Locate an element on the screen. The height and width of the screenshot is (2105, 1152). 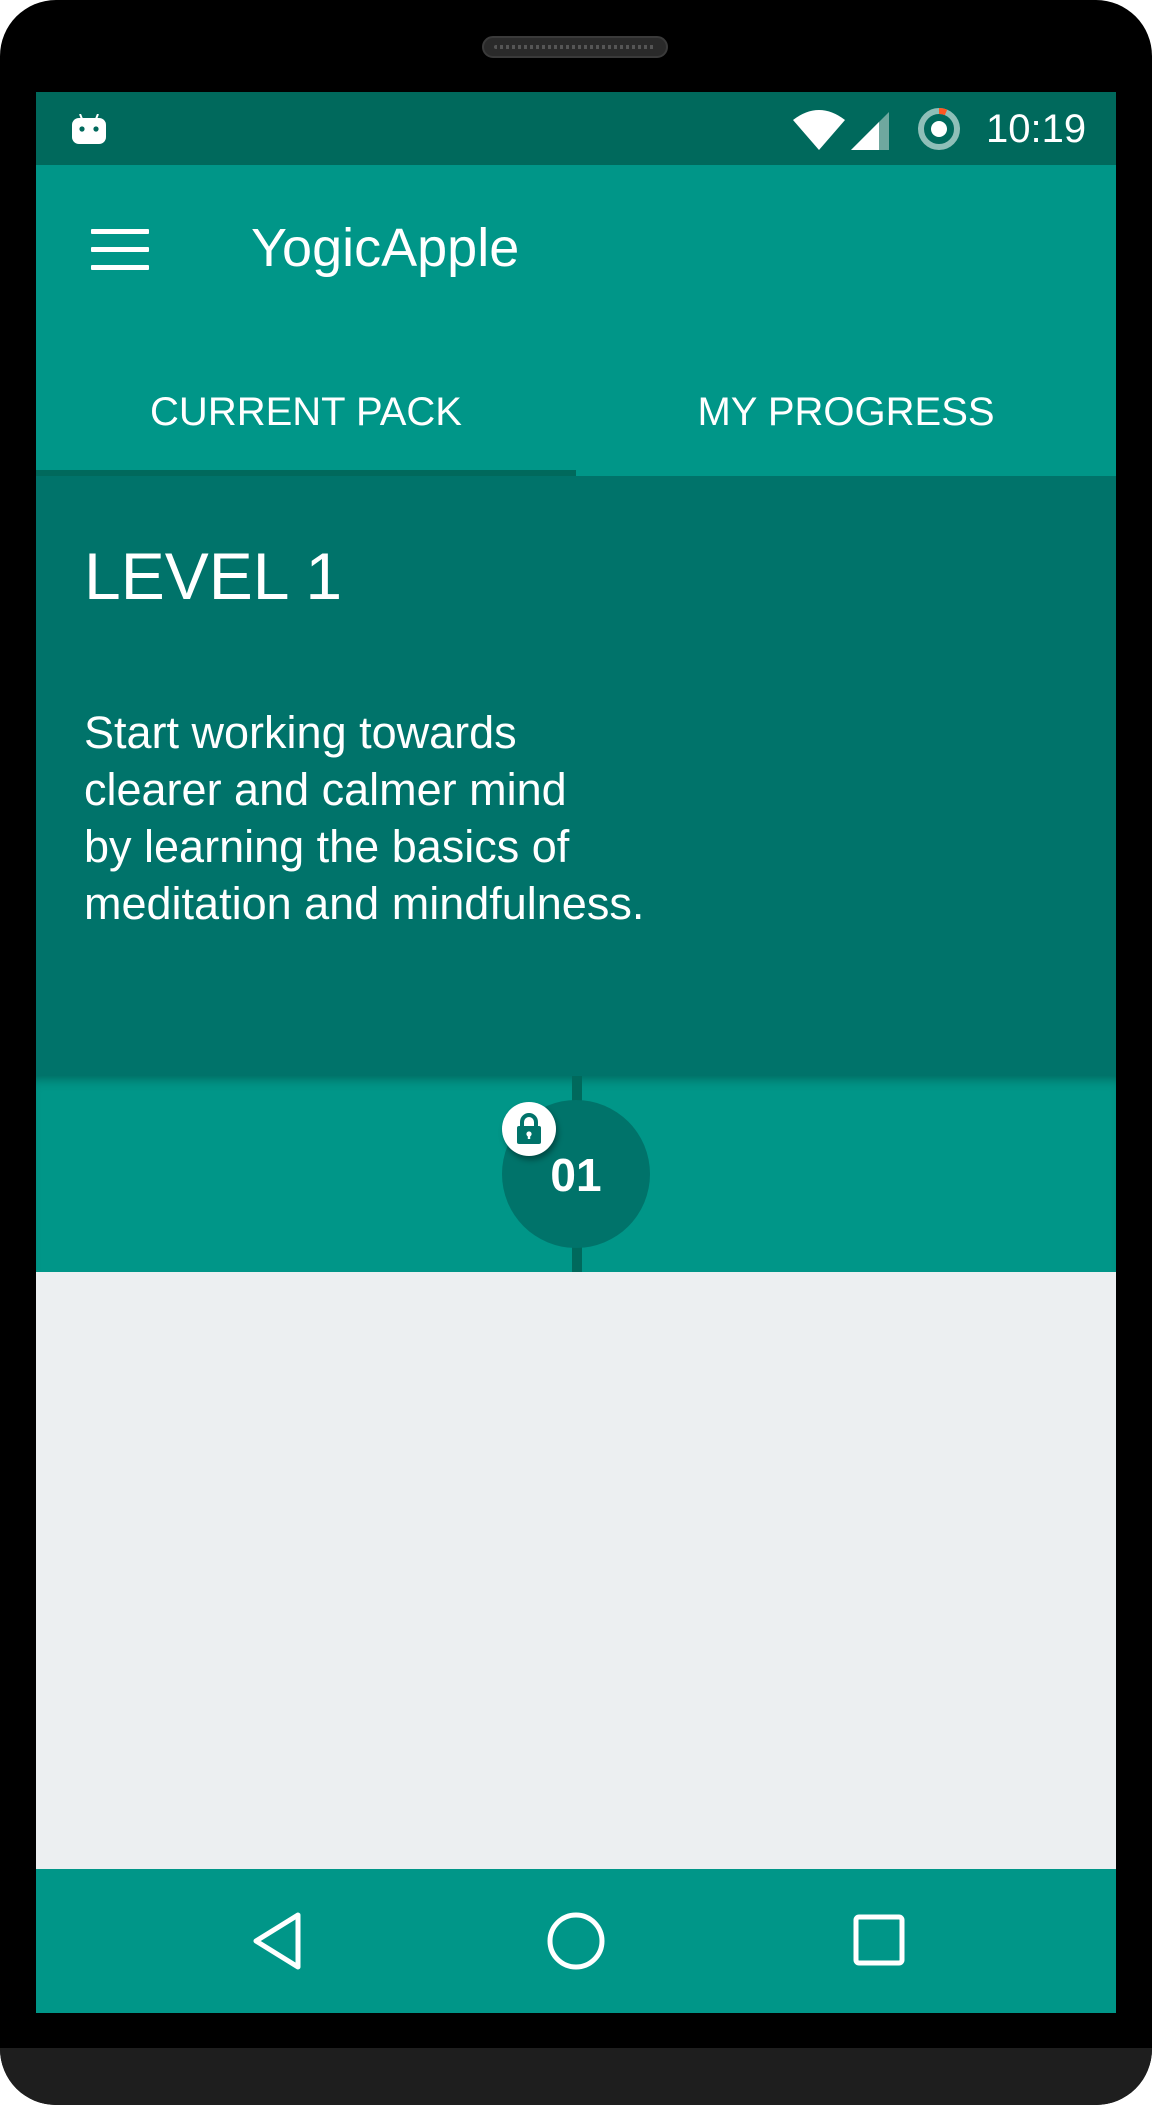
level-title: LEVEL 1 is located at coordinates (213, 576).